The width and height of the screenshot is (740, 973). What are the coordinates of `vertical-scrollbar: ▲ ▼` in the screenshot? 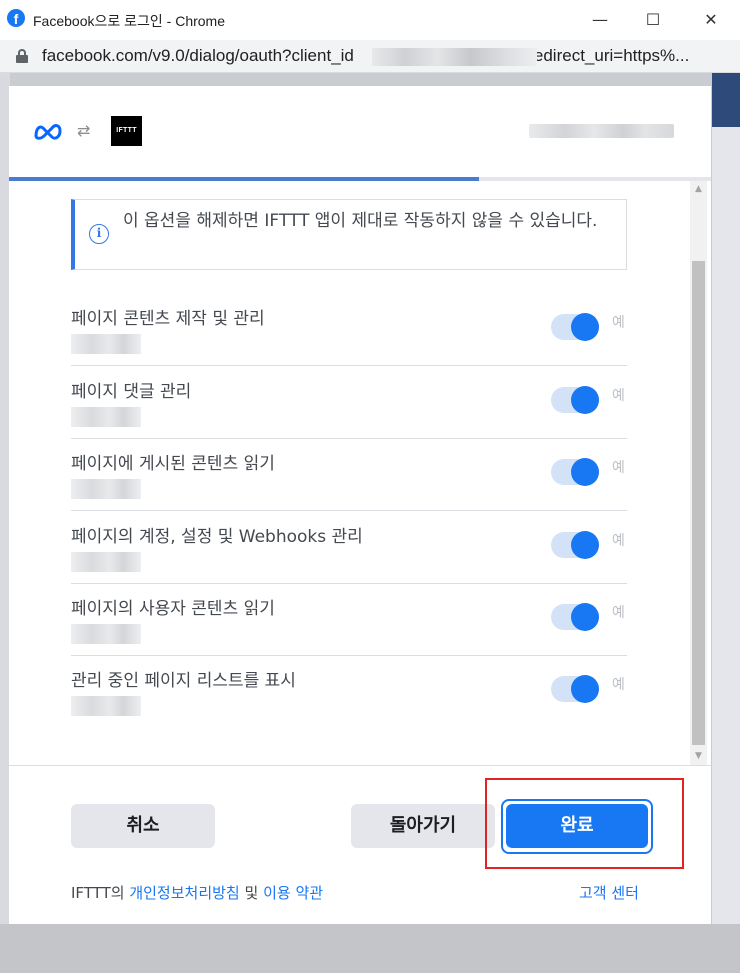 It's located at (698, 473).